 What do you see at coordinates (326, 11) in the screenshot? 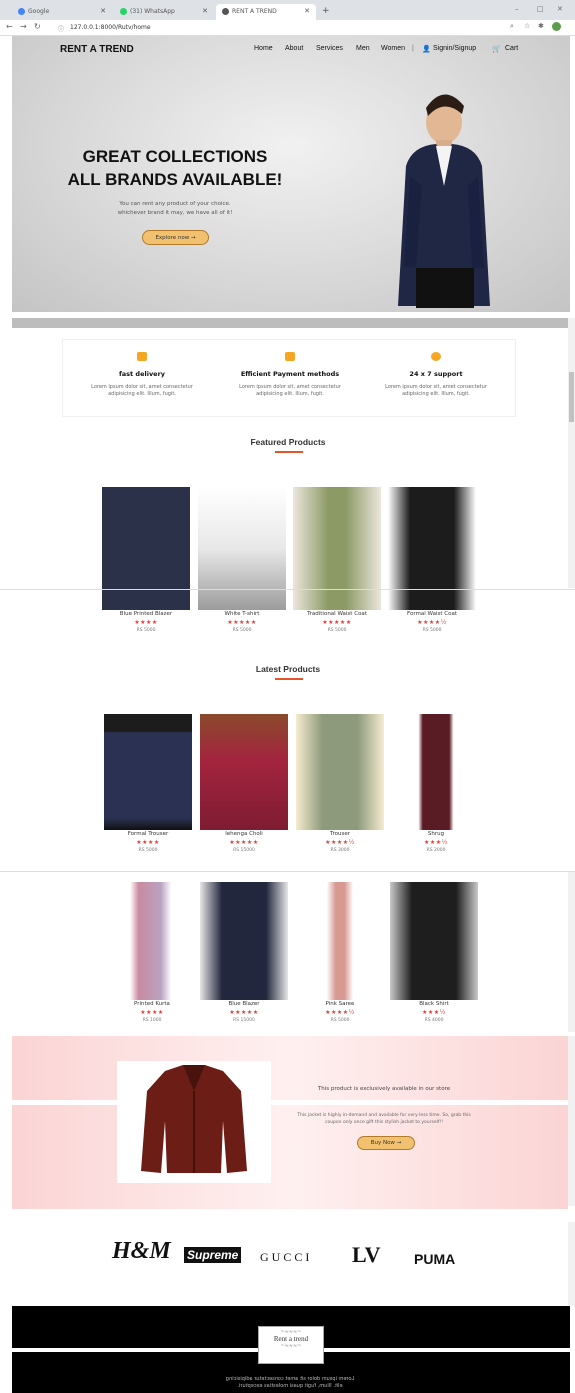
I see `new-tab-button: +` at bounding box center [326, 11].